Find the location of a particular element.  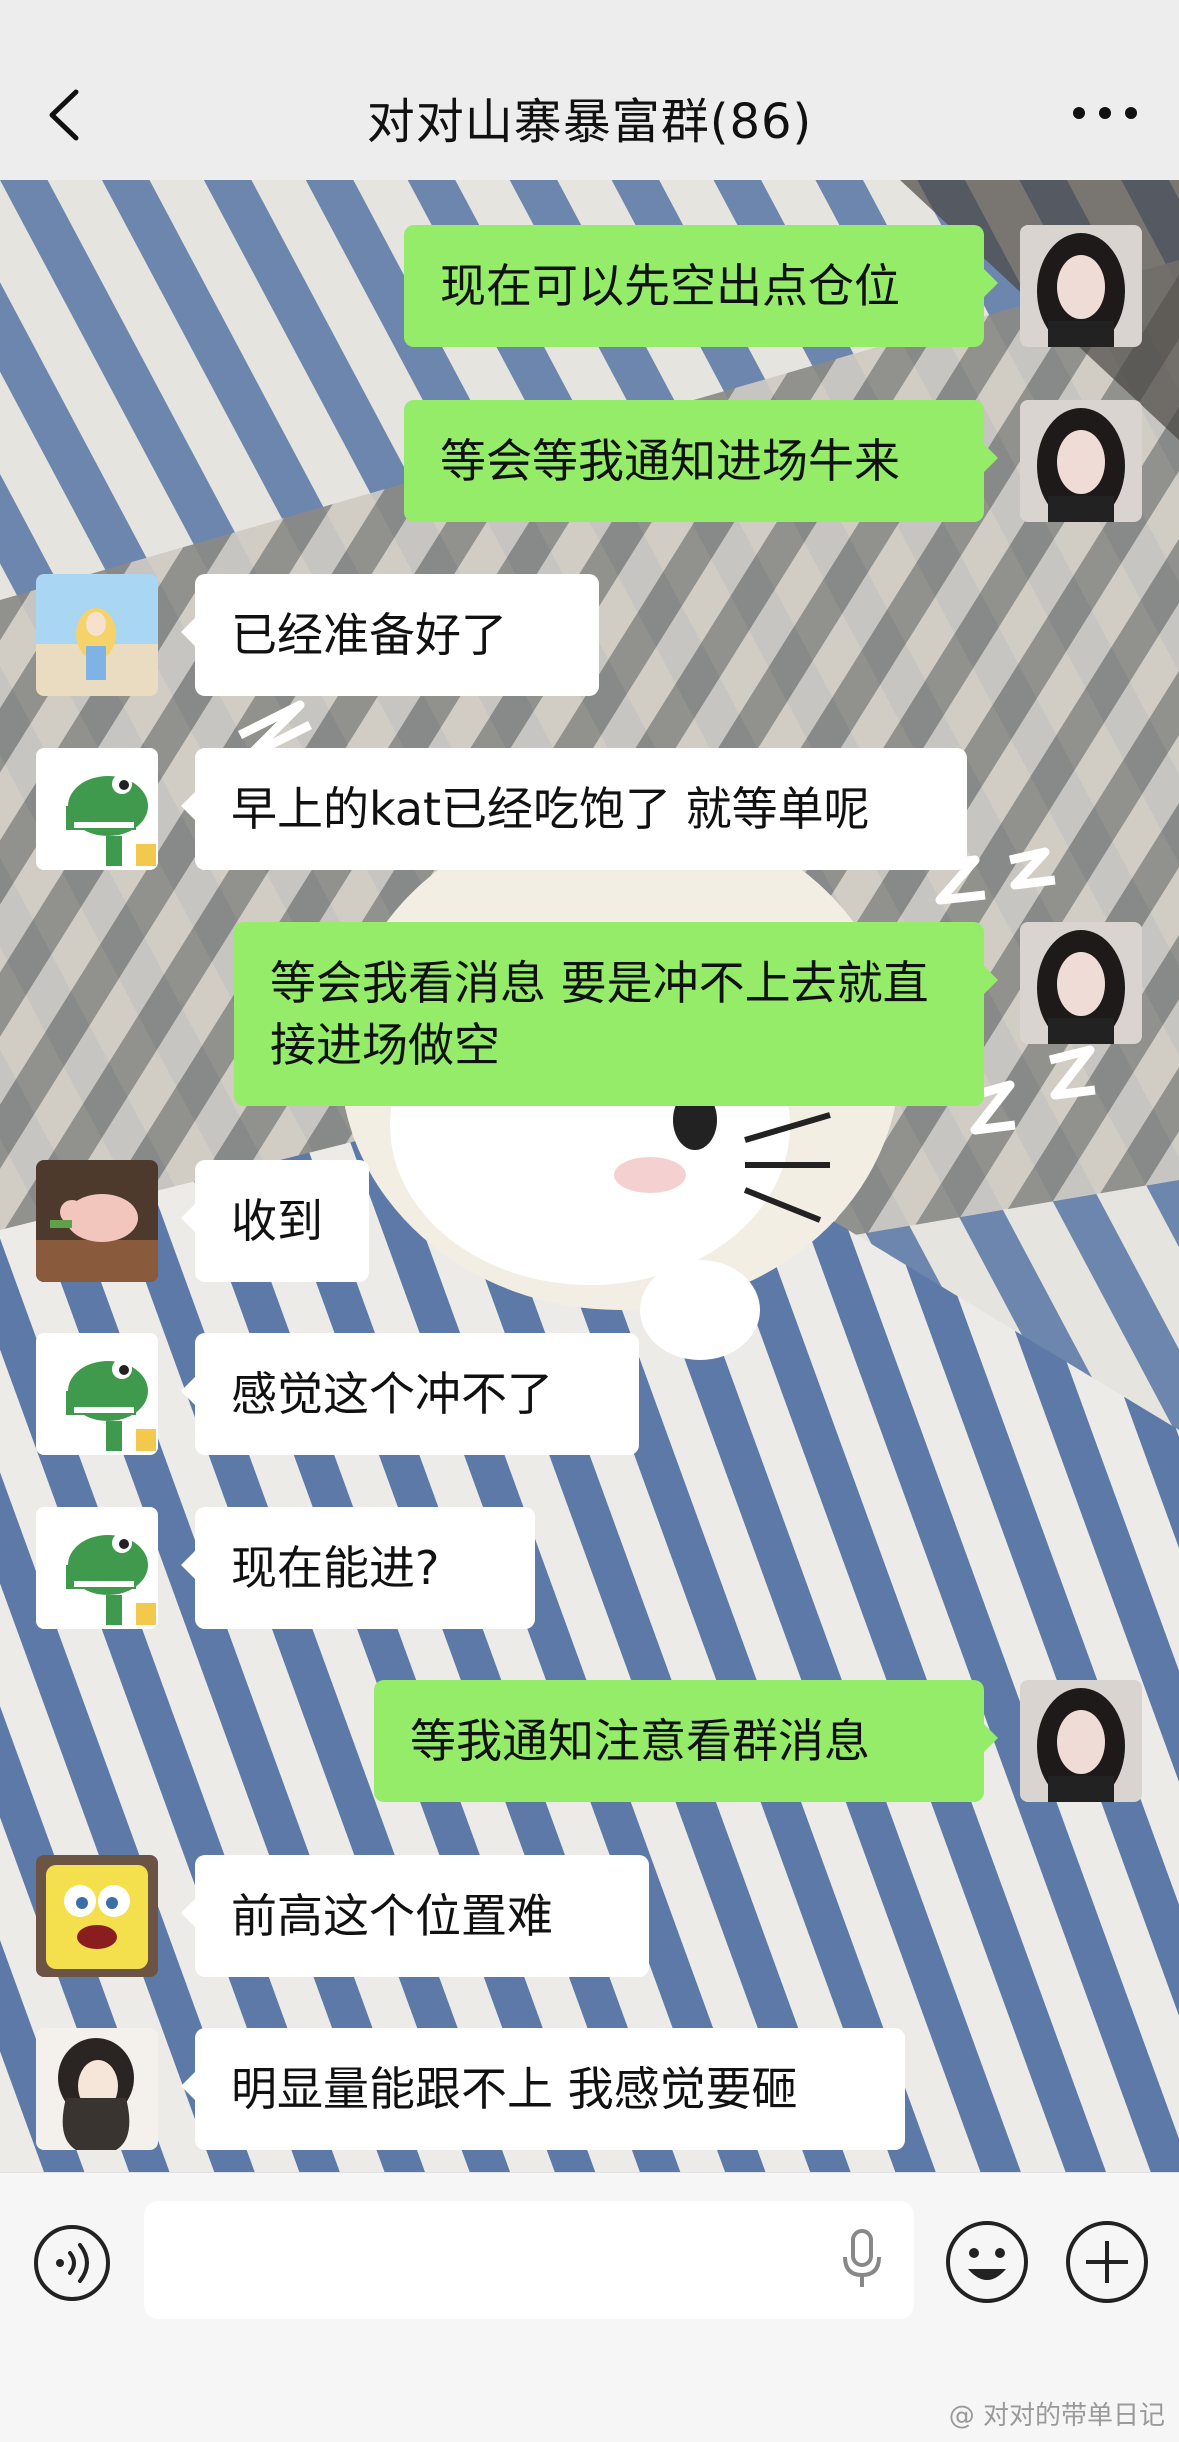

message-bubble-incoming: 现在能进? is located at coordinates (358, 1568).